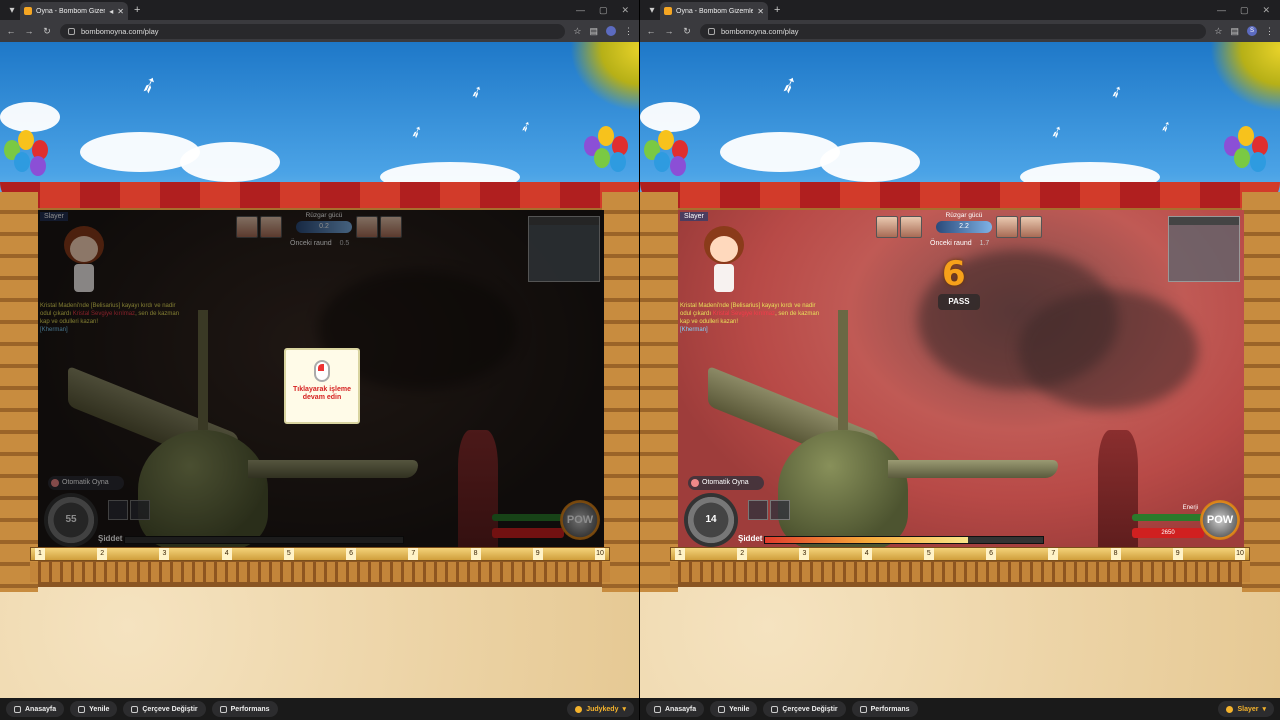 The height and width of the screenshot is (720, 1280). Describe the element at coordinates (120, 31) in the screenshot. I see `url-text: bombomoyna.com/play` at that location.